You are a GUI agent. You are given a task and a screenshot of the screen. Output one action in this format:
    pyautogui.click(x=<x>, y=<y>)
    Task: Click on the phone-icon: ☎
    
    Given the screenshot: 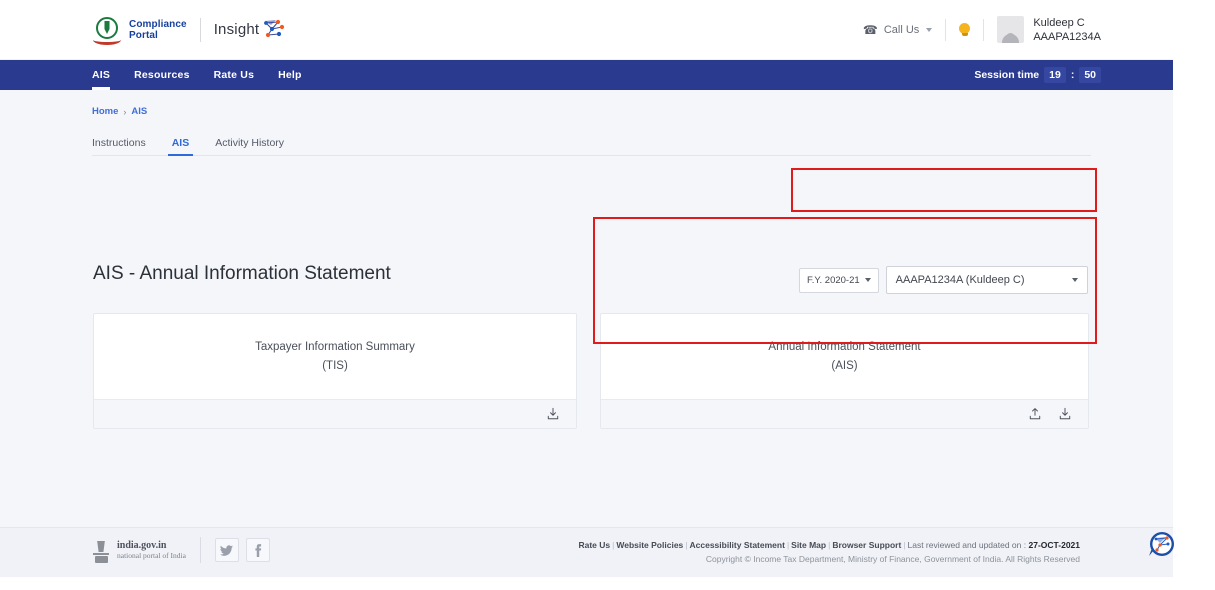 What is the action you would take?
    pyautogui.click(x=870, y=29)
    